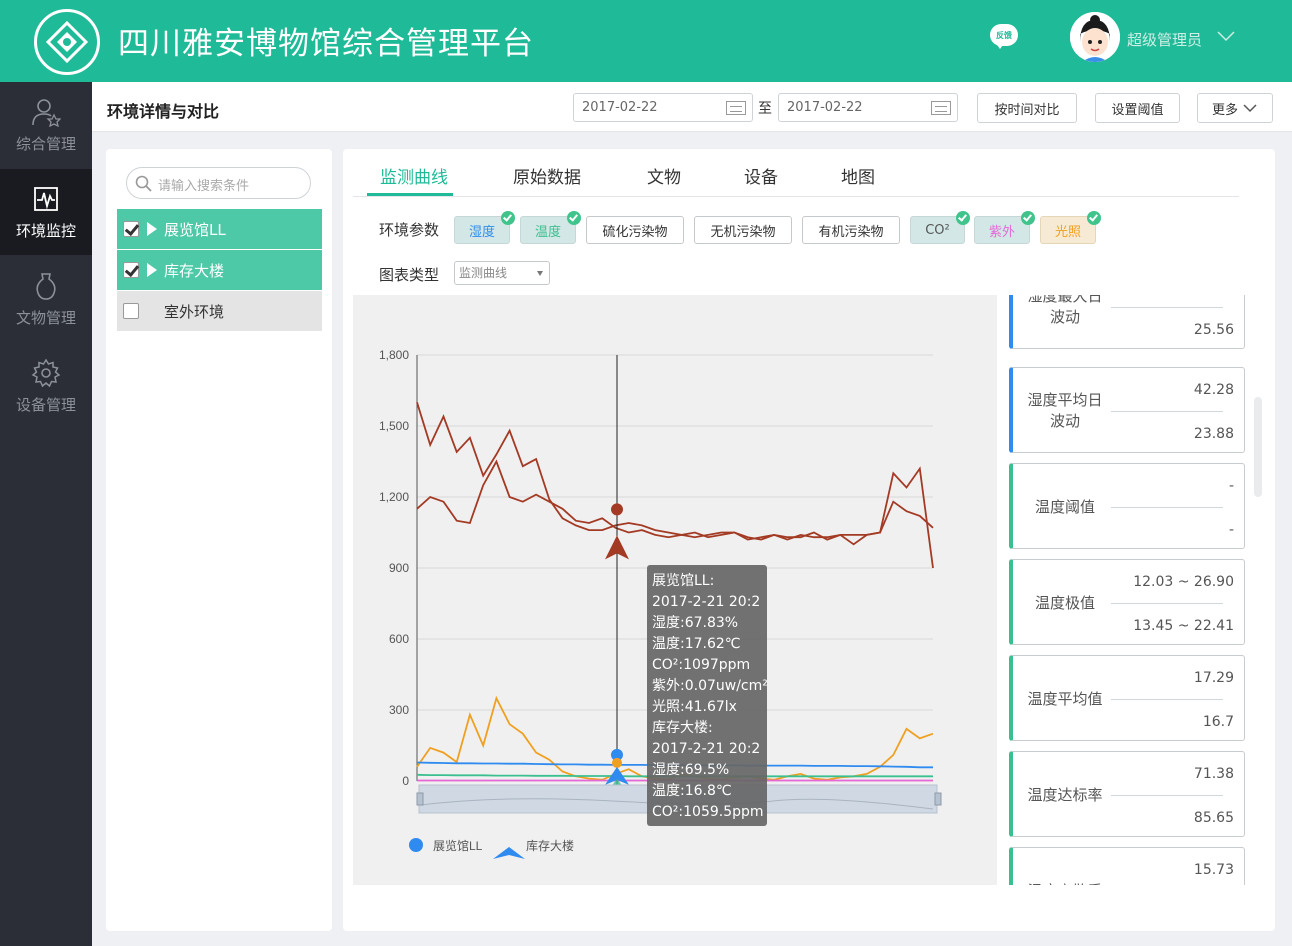 The width and height of the screenshot is (1292, 946). I want to click on tooltip-line: 湿度:67.83%, so click(695, 623).